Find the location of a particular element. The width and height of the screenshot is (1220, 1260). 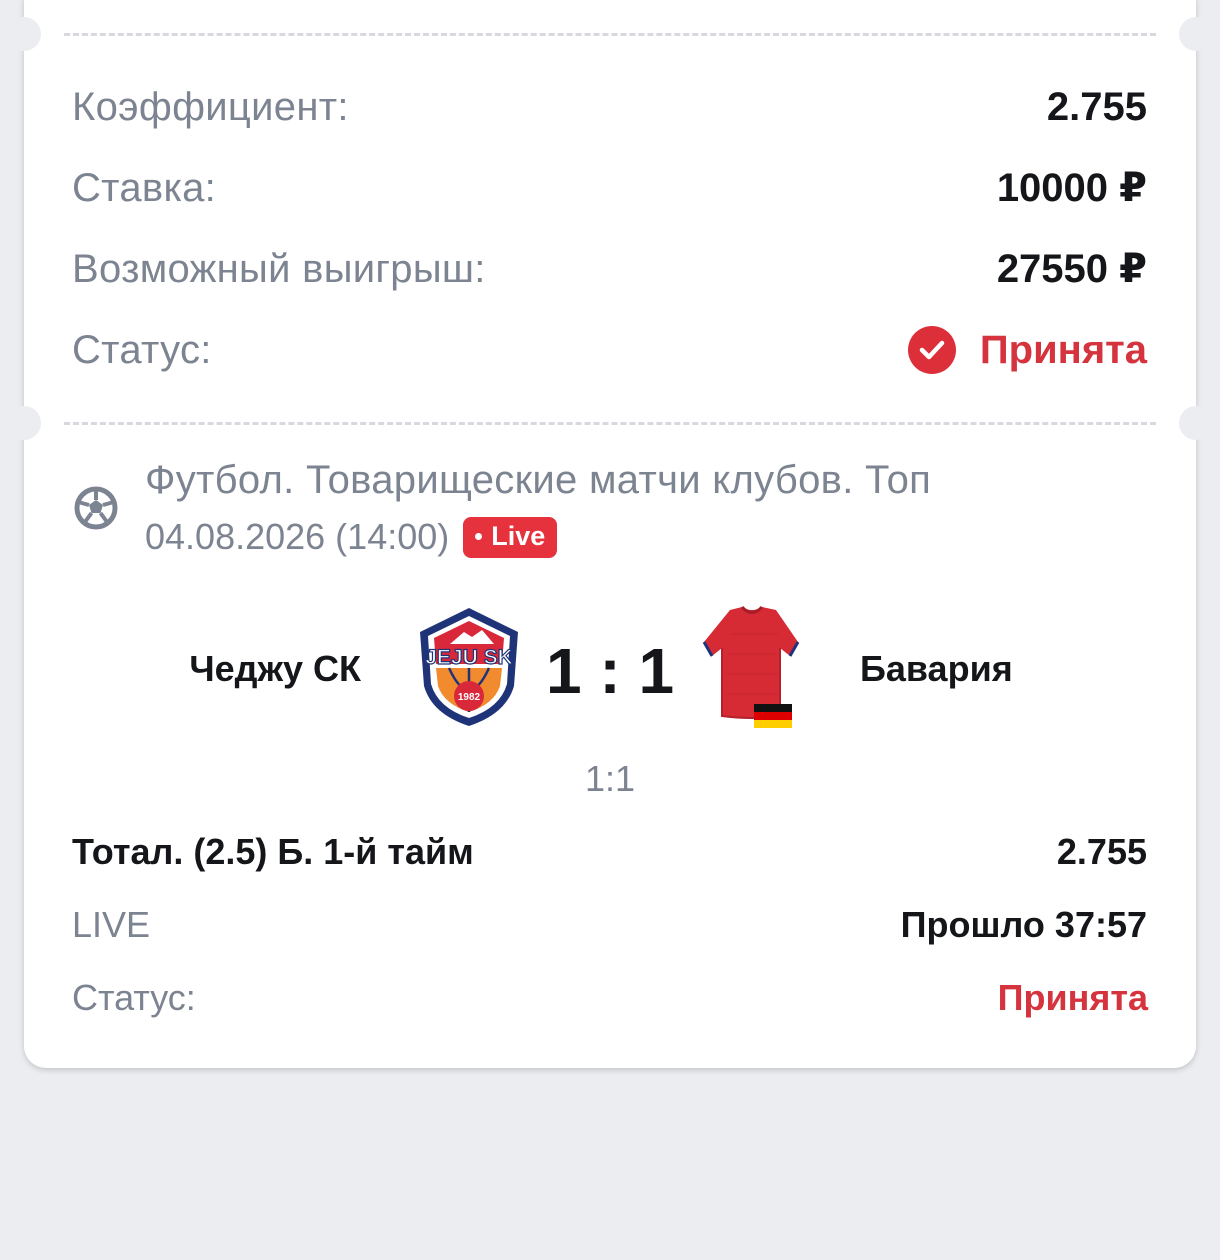

coefficient-label: Коэффициент: is located at coordinates (210, 106).